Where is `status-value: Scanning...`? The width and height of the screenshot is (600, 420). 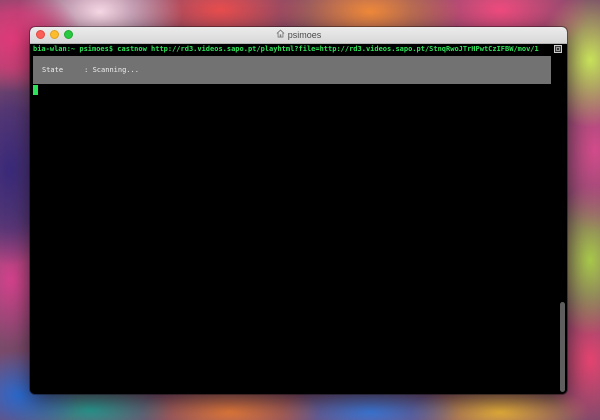
status-value: Scanning... is located at coordinates (115, 70).